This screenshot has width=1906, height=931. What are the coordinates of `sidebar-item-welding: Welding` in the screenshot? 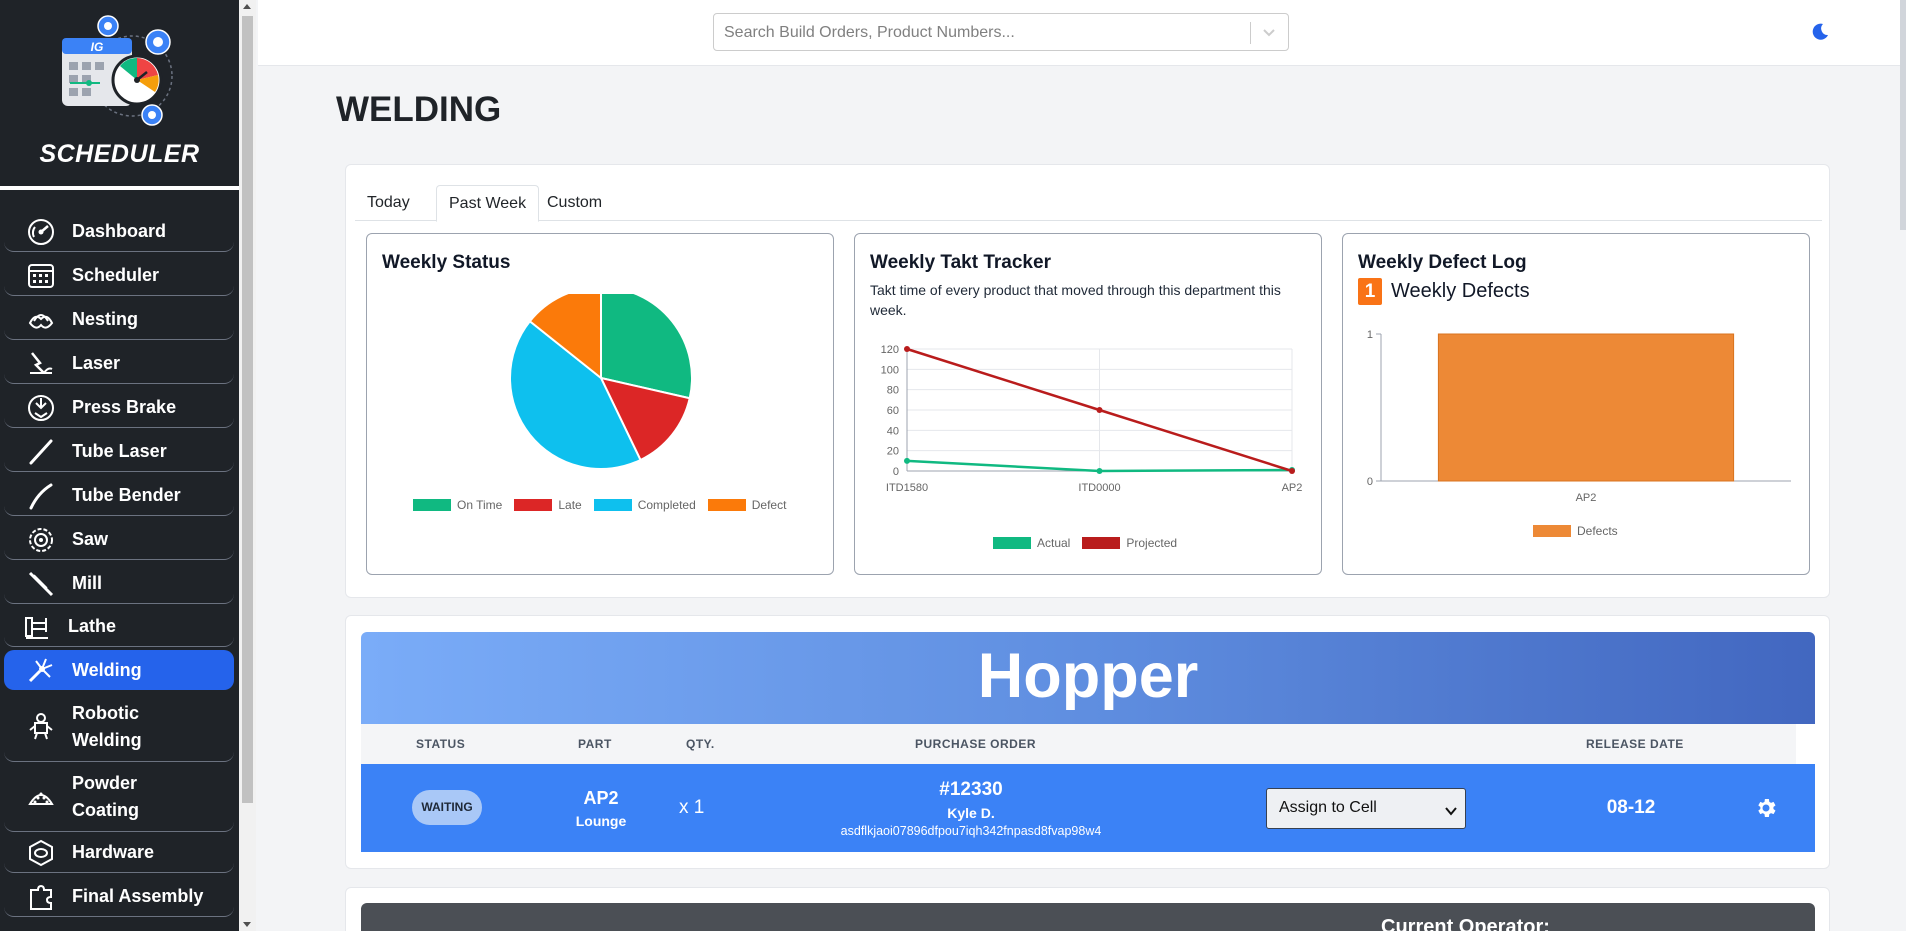 It's located at (119, 670).